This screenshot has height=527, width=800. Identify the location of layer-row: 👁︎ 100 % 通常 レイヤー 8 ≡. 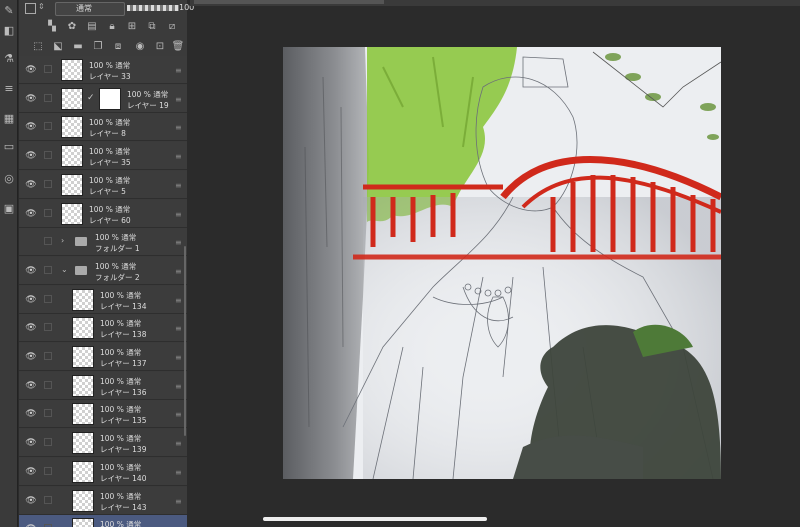
(103, 127).